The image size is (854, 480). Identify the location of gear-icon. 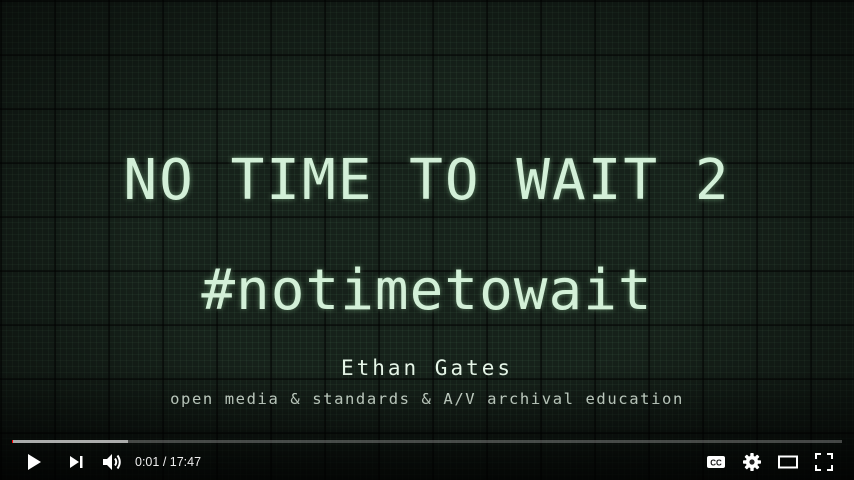
(752, 462).